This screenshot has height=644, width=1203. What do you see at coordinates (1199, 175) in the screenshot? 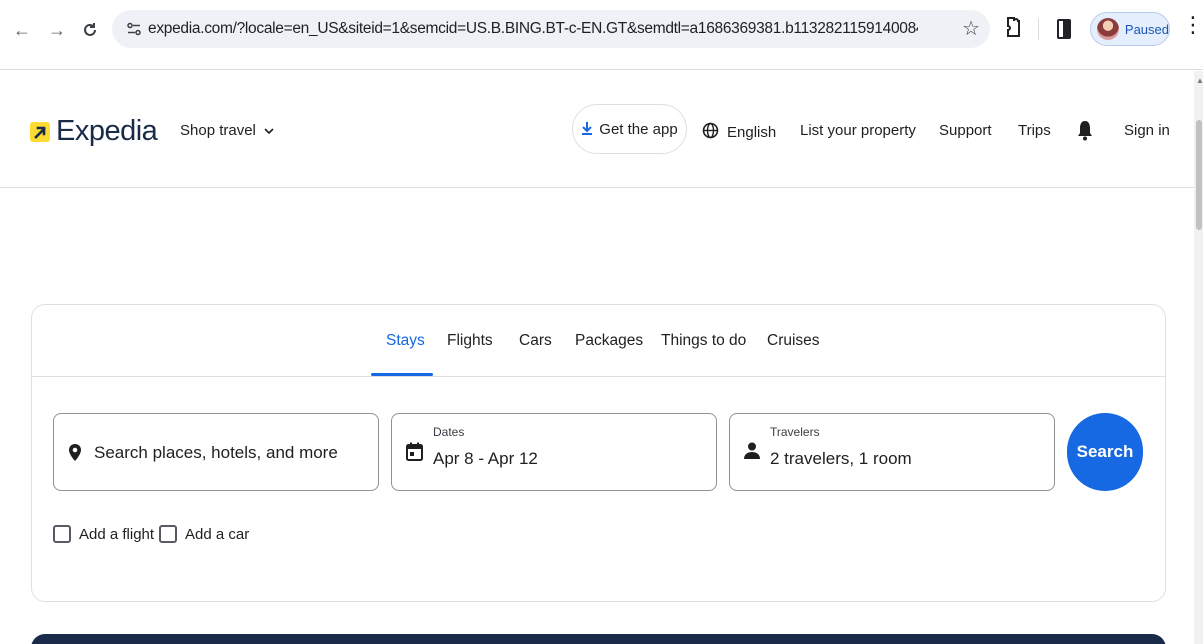
I see `scrollbar-thumb` at bounding box center [1199, 175].